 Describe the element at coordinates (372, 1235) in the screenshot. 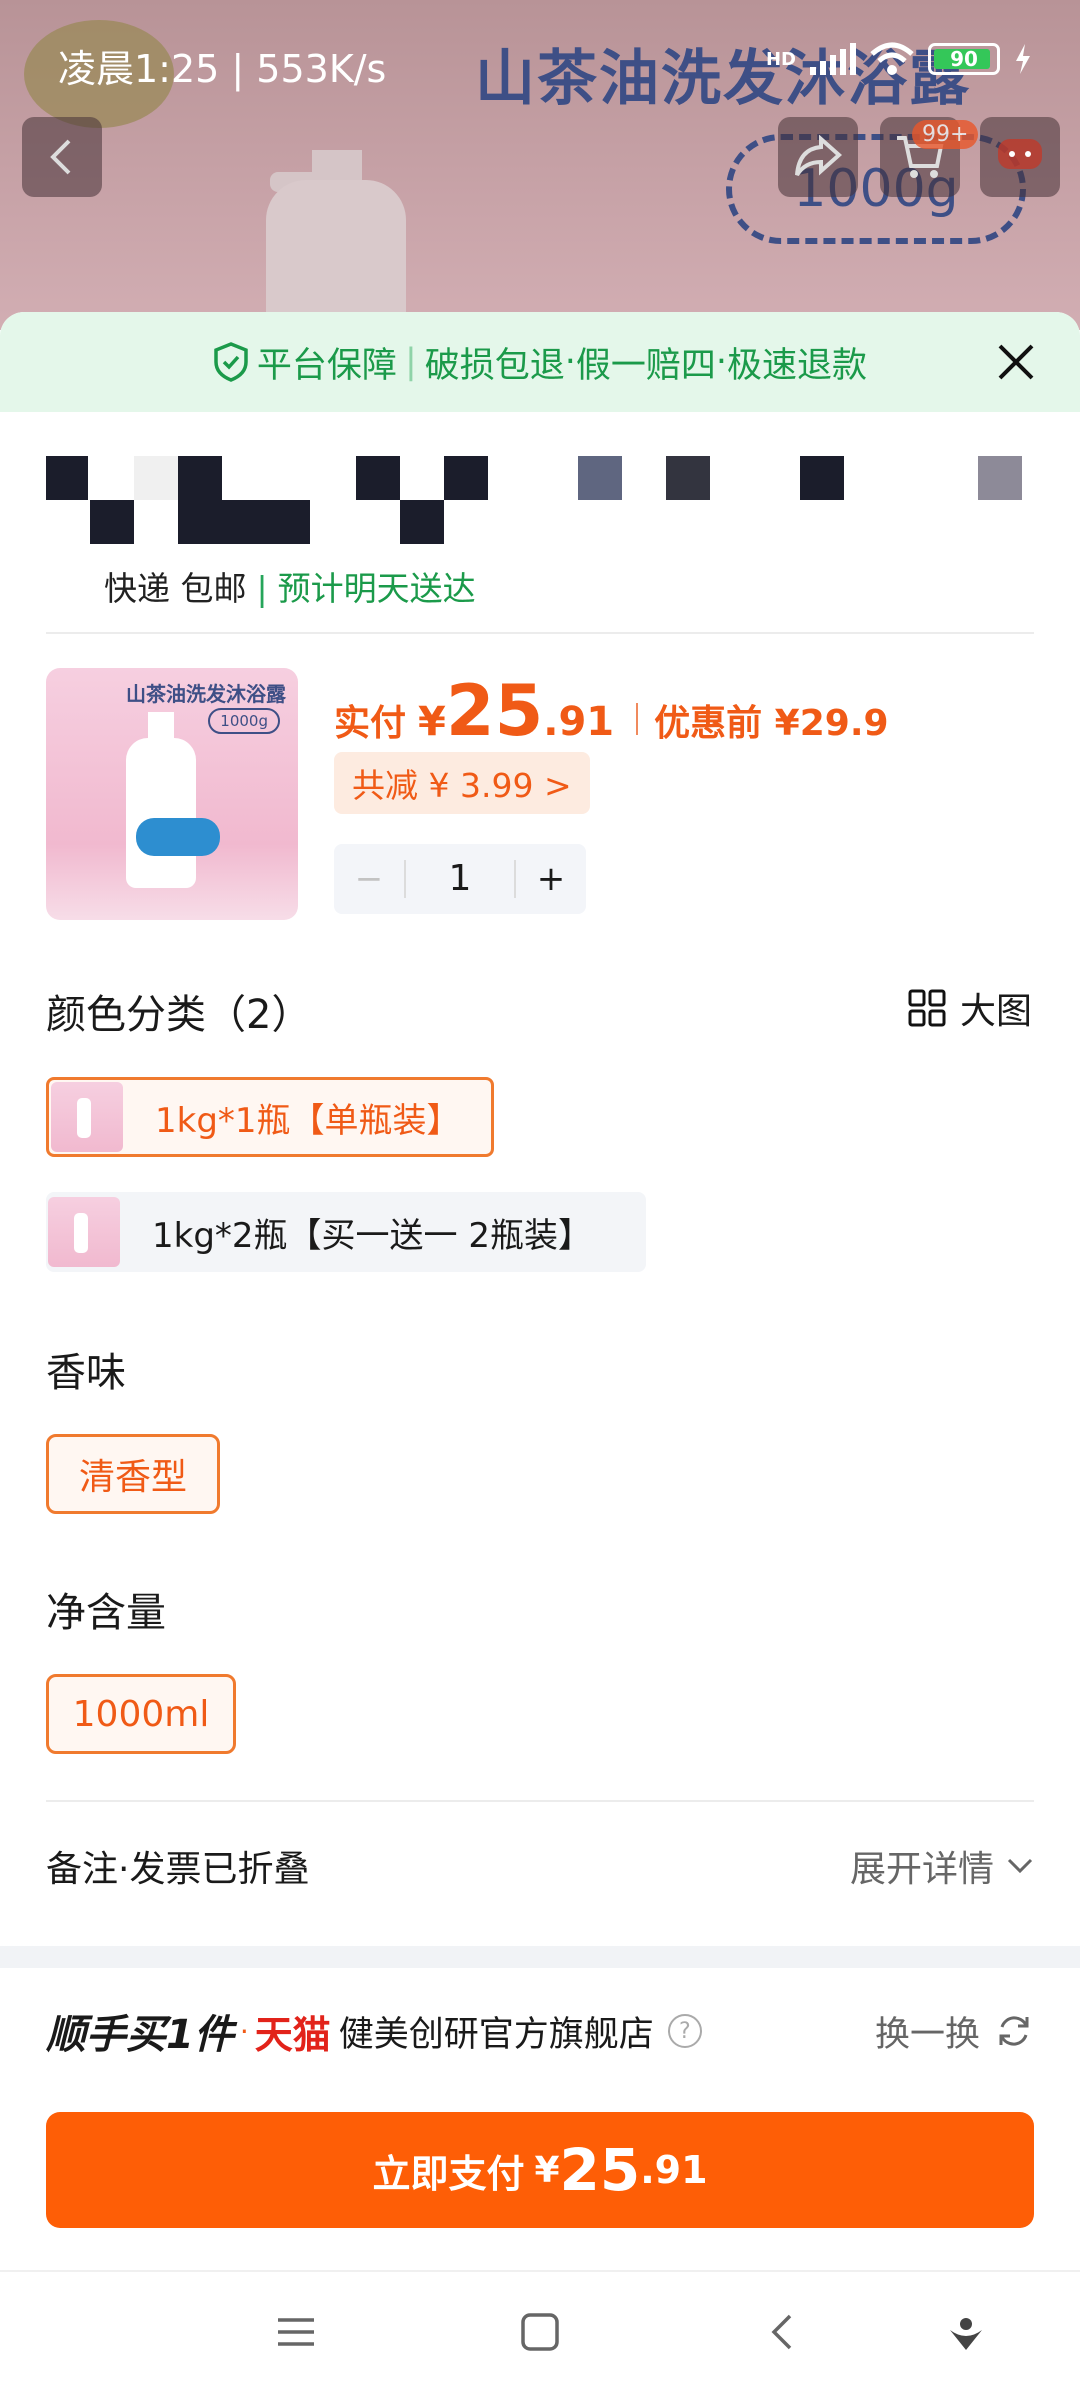

I see `option-label: 1kg*2瓶【买一送一 2瓶装】` at that location.